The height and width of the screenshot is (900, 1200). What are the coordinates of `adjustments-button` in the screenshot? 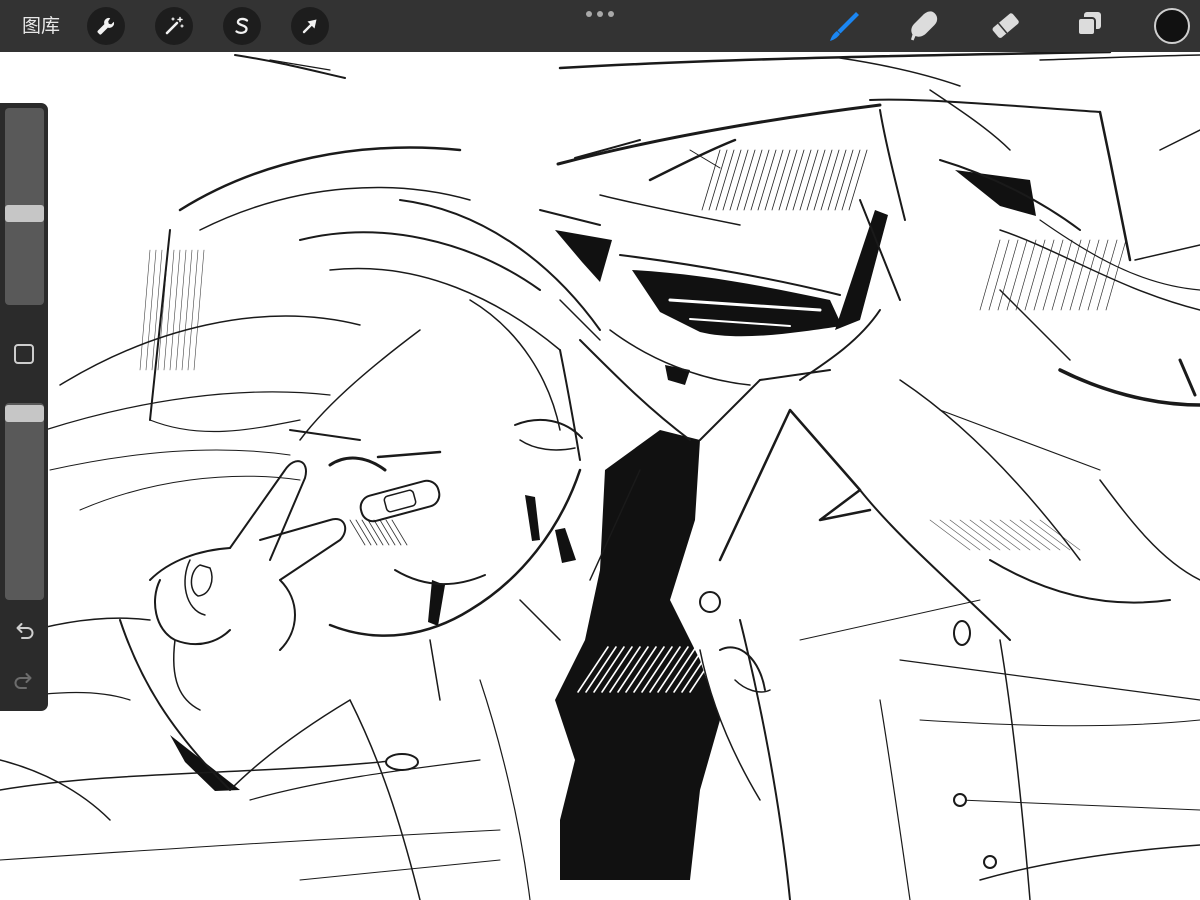 It's located at (174, 26).